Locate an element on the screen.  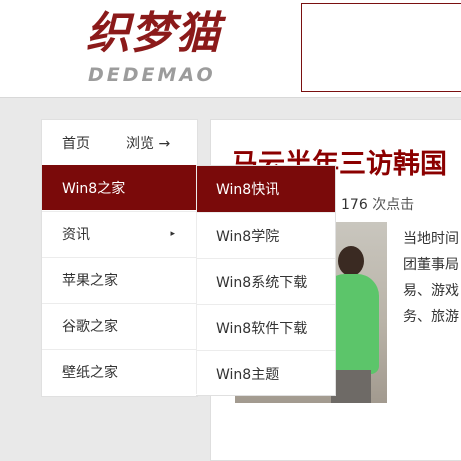
submenu-item-win8-system-download: Win8系统下载 is located at coordinates (265, 281).